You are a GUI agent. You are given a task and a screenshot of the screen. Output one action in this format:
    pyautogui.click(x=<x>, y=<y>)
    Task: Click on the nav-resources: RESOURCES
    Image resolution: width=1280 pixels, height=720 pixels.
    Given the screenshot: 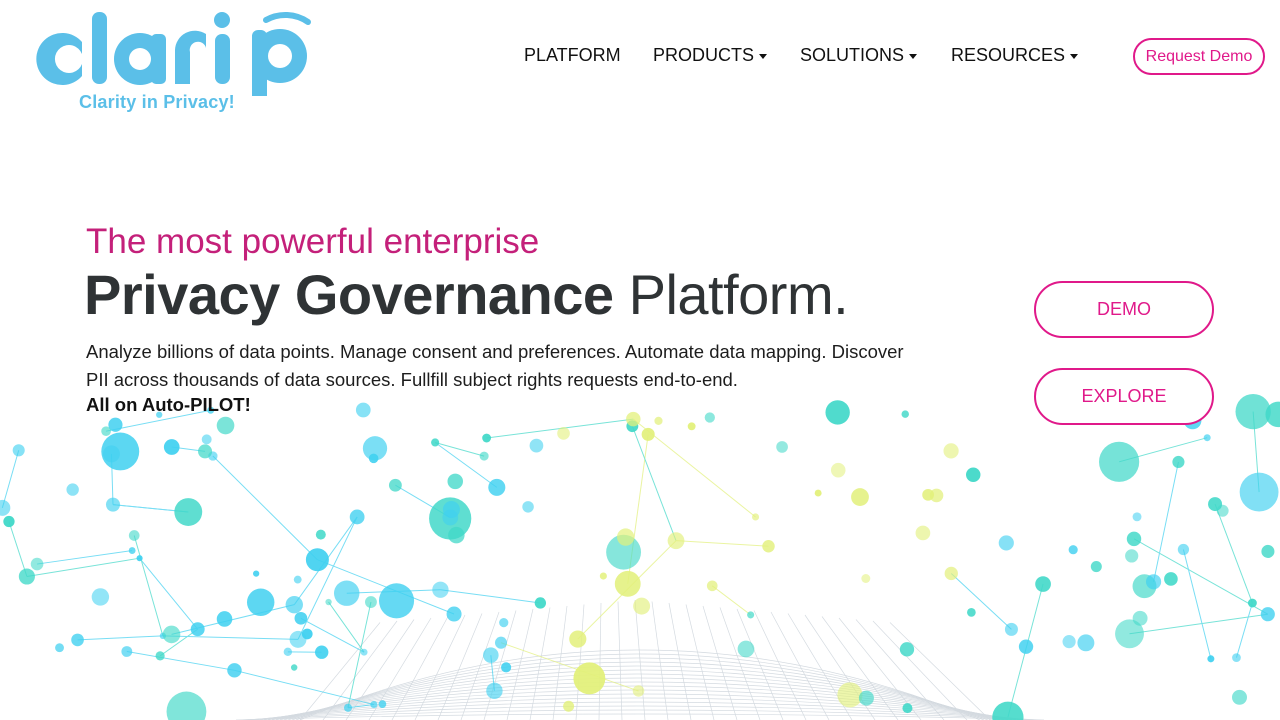 What is the action you would take?
    pyautogui.click(x=1015, y=55)
    